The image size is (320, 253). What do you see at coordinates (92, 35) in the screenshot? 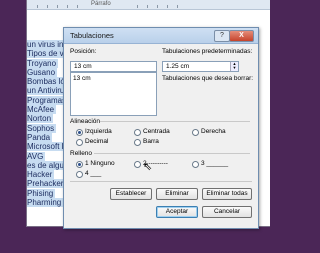
I see `dialog-title: Tabulaciones` at bounding box center [92, 35].